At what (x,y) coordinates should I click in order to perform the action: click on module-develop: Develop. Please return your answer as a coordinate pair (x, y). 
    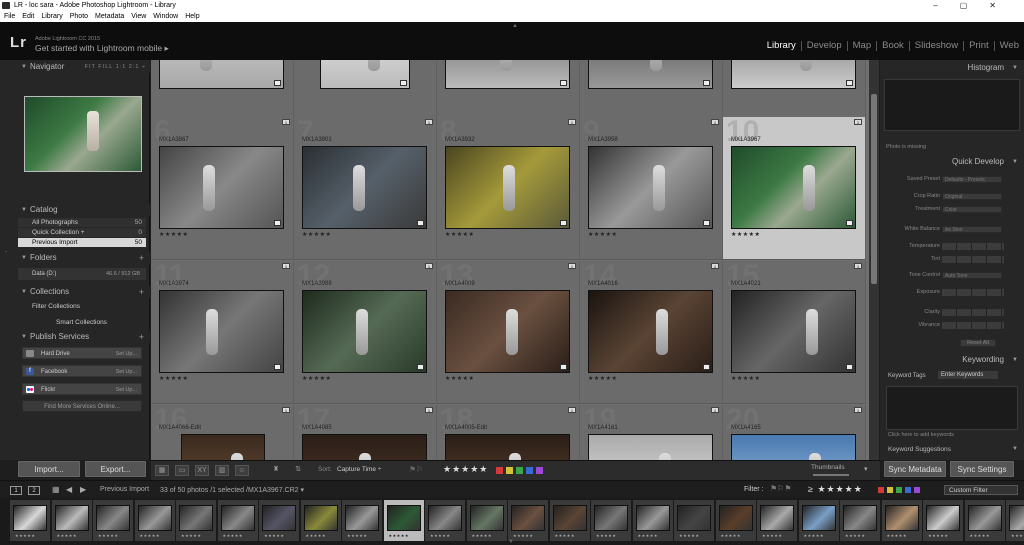
    Looking at the image, I should click on (823, 46).